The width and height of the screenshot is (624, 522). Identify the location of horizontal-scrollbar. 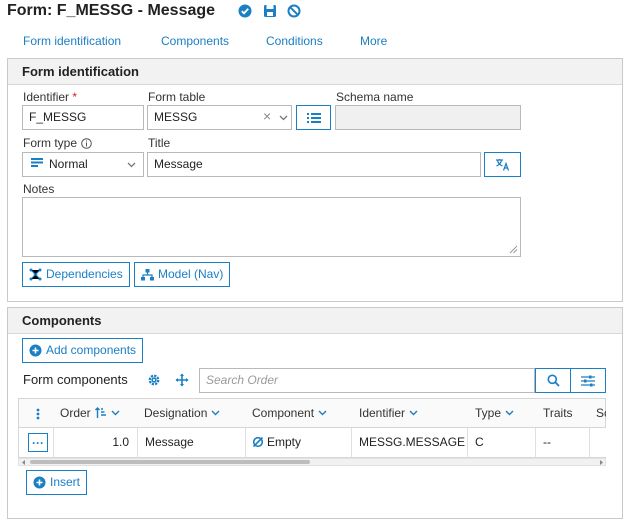
(312, 462).